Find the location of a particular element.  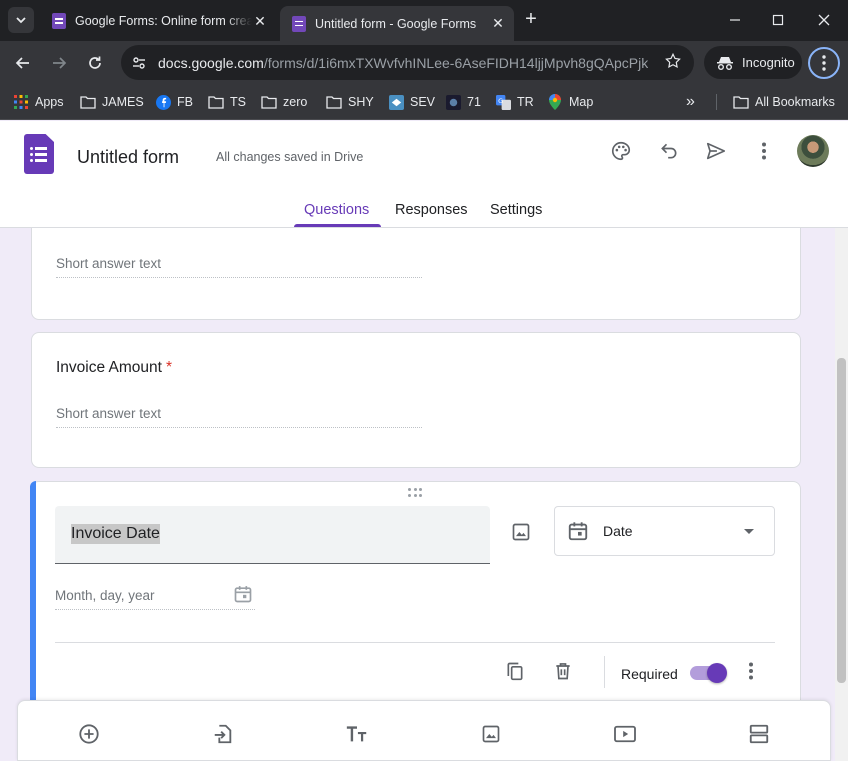

floating-toolbar is located at coordinates (424, 730).